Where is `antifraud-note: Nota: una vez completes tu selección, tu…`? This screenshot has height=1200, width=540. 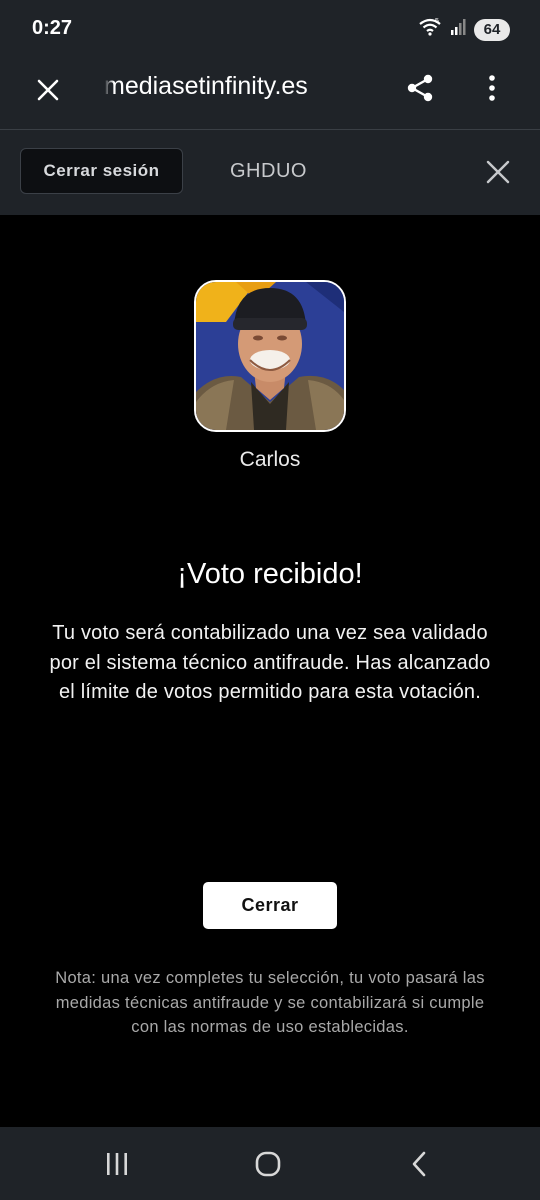
antifraud-note: Nota: una vez completes tu selección, tu… is located at coordinates (270, 1002).